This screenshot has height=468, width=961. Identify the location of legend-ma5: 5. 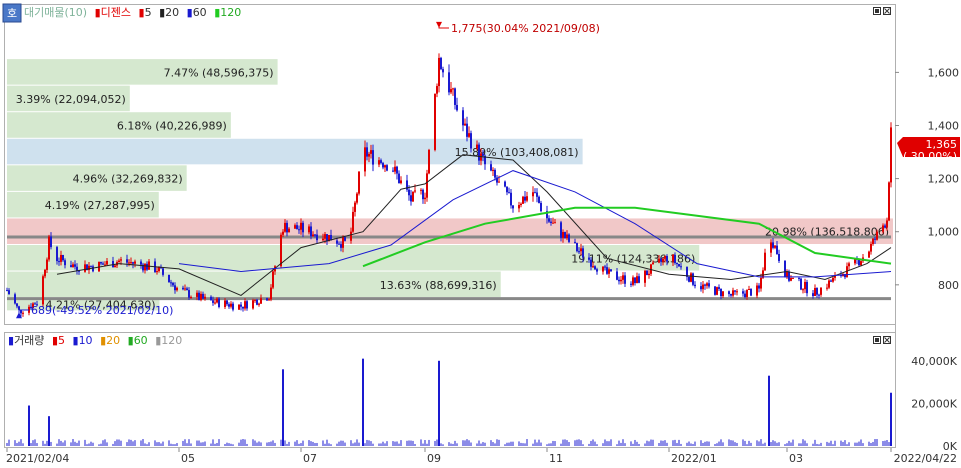
(148, 12).